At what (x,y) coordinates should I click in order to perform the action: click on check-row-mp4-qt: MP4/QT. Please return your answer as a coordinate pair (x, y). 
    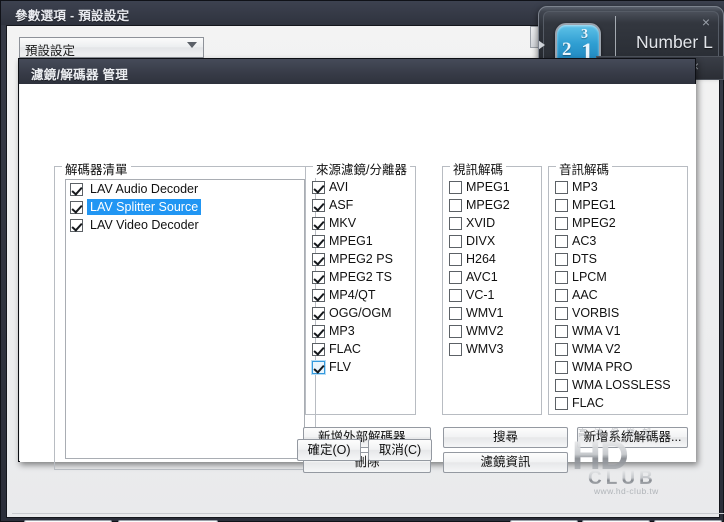
    Looking at the image, I should click on (360, 295).